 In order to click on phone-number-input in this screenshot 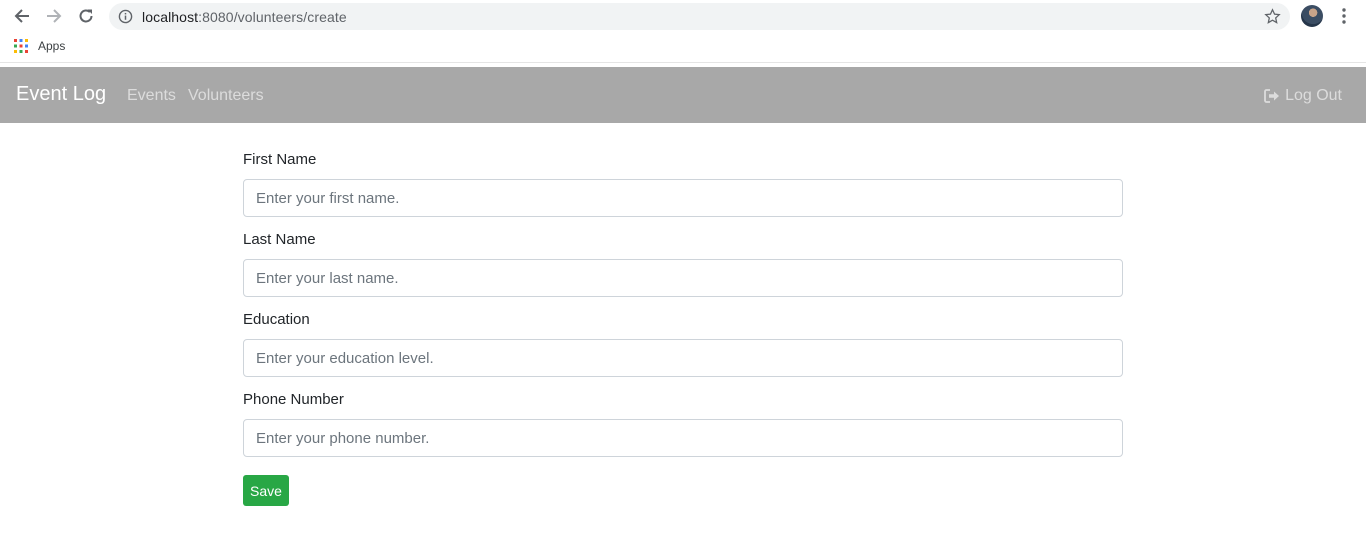, I will do `click(683, 438)`.